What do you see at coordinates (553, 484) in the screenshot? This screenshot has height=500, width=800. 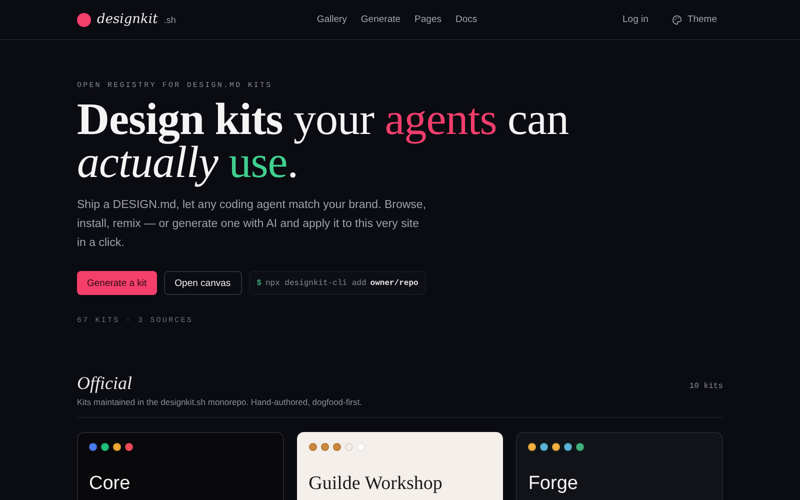 I see `kit-name: Forge` at bounding box center [553, 484].